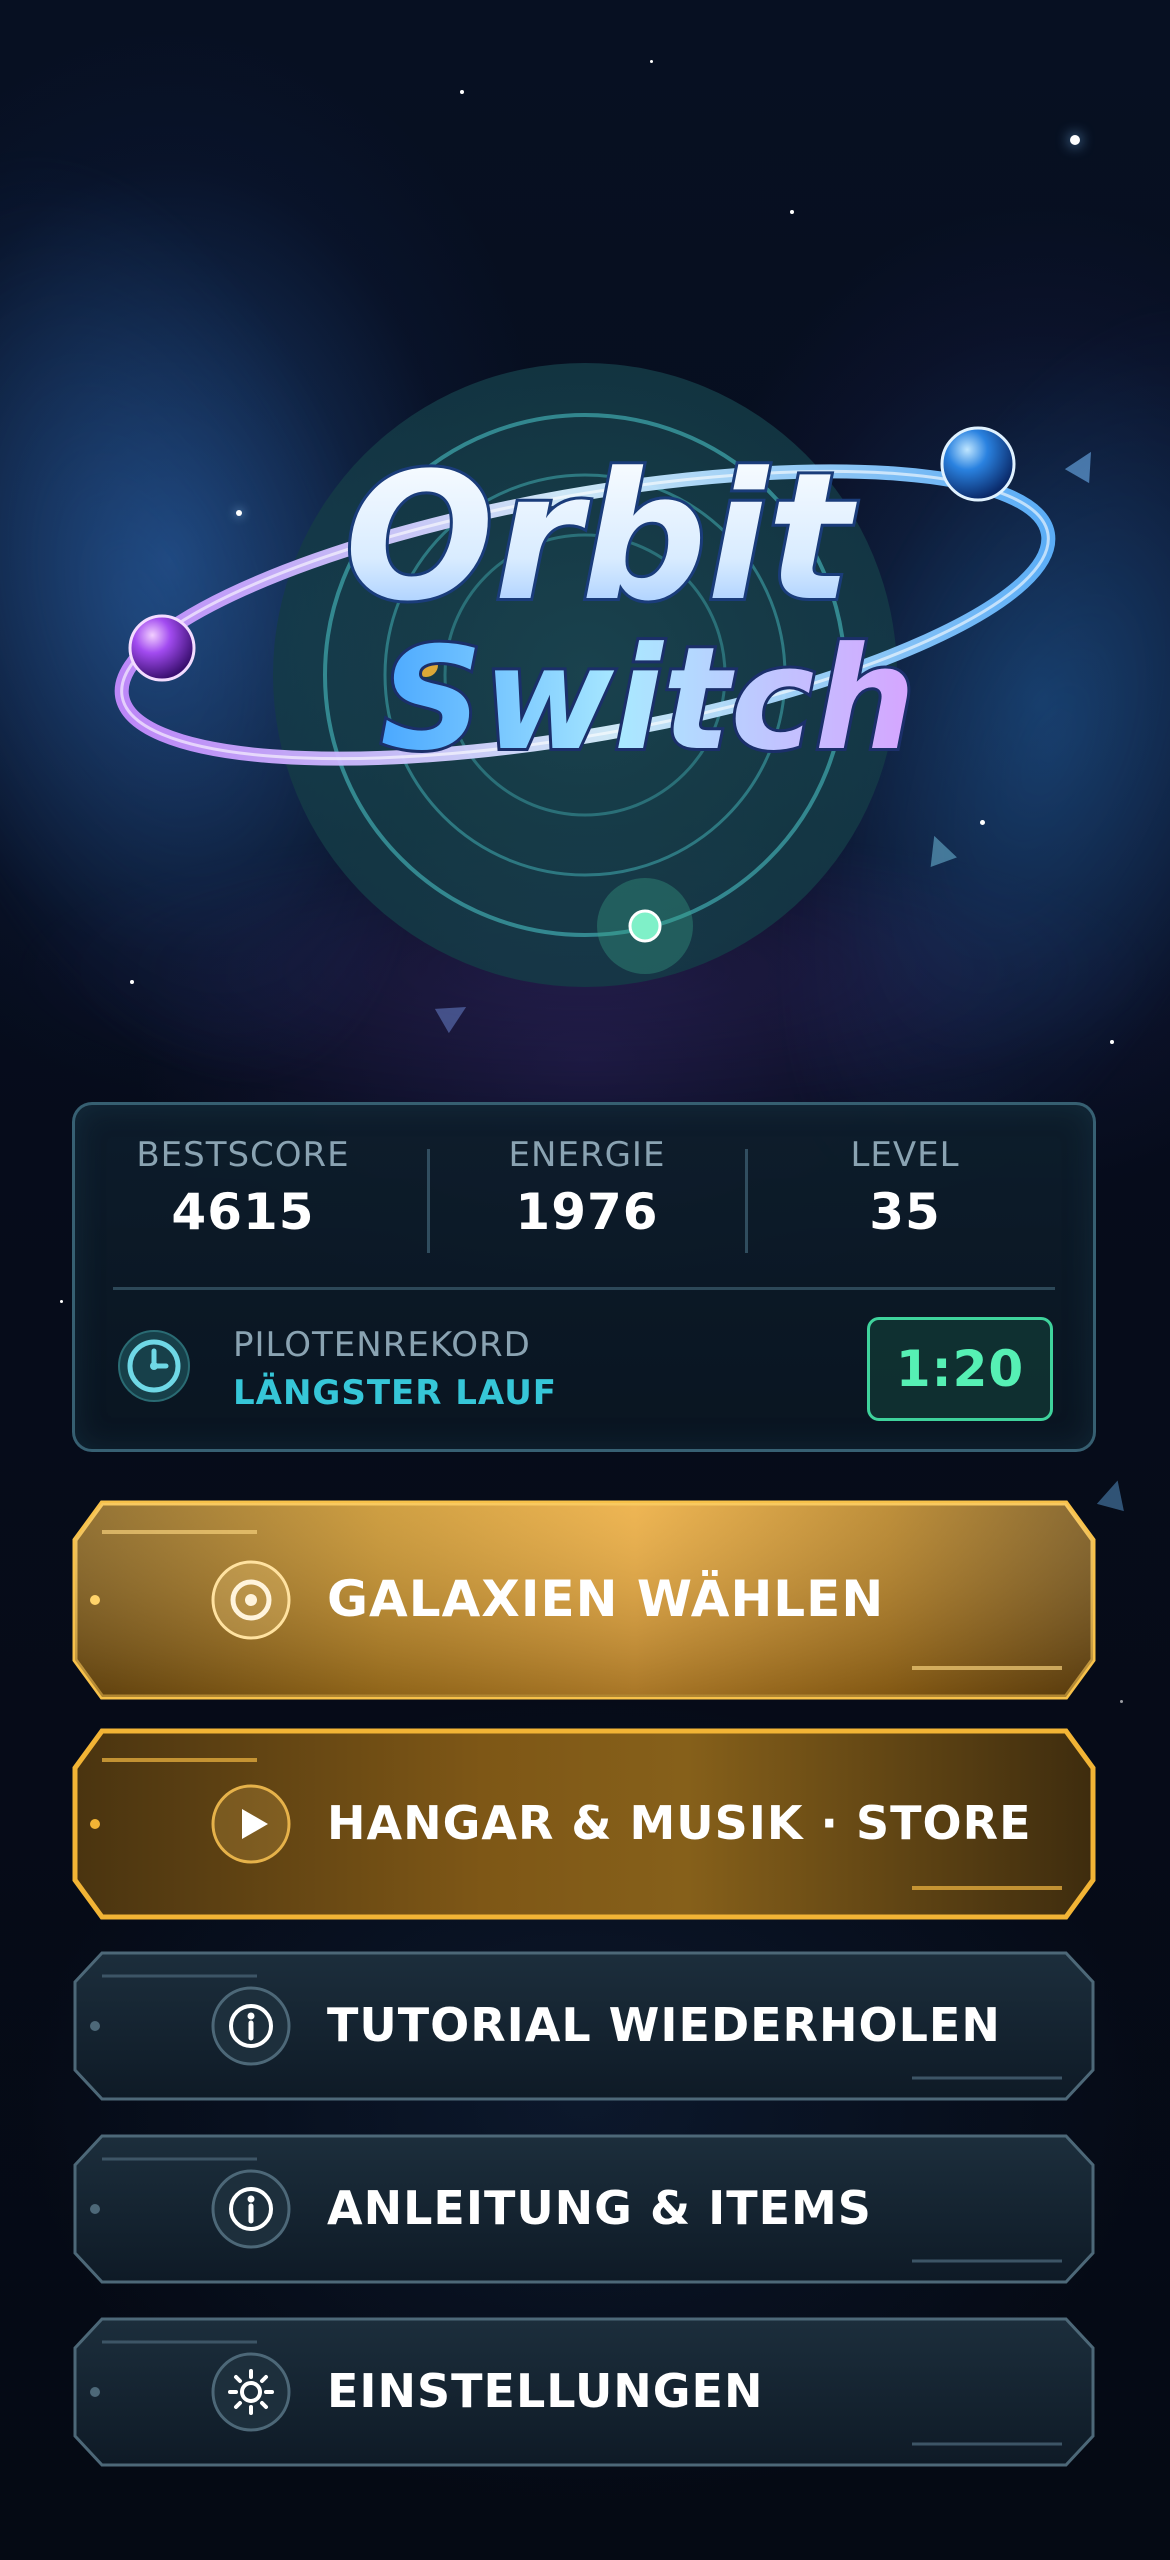 The width and height of the screenshot is (1170, 2560). What do you see at coordinates (978, 464) in the screenshot?
I see `blue-orb` at bounding box center [978, 464].